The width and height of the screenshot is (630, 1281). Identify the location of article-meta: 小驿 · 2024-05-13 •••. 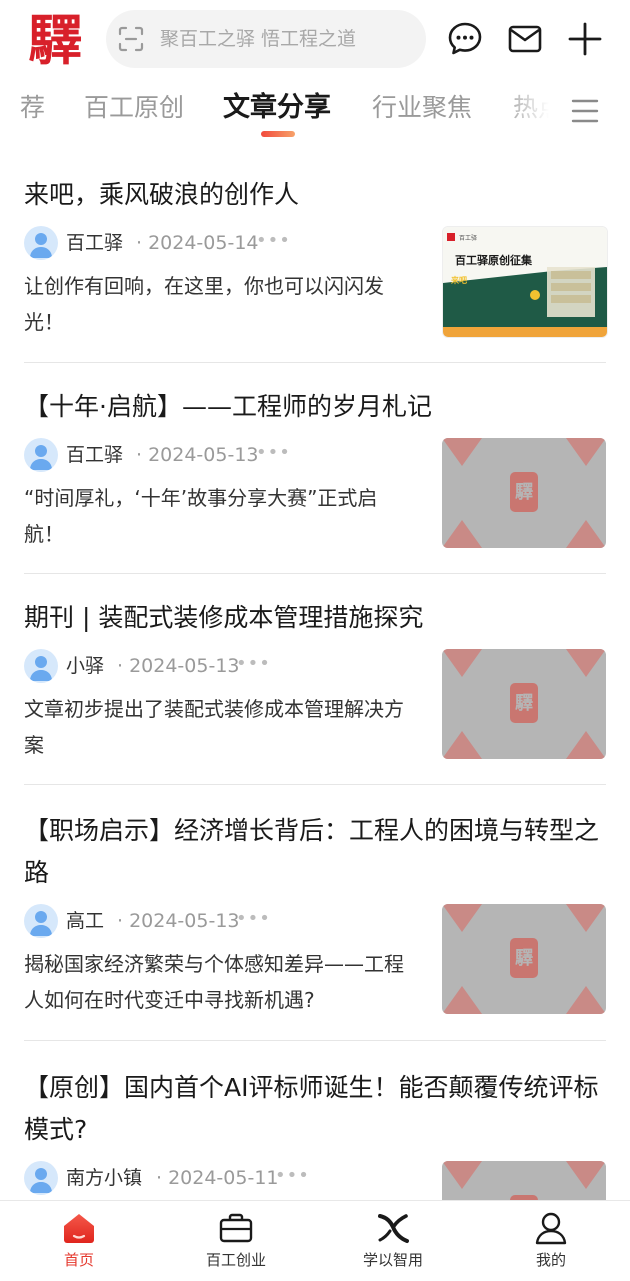
(229, 667).